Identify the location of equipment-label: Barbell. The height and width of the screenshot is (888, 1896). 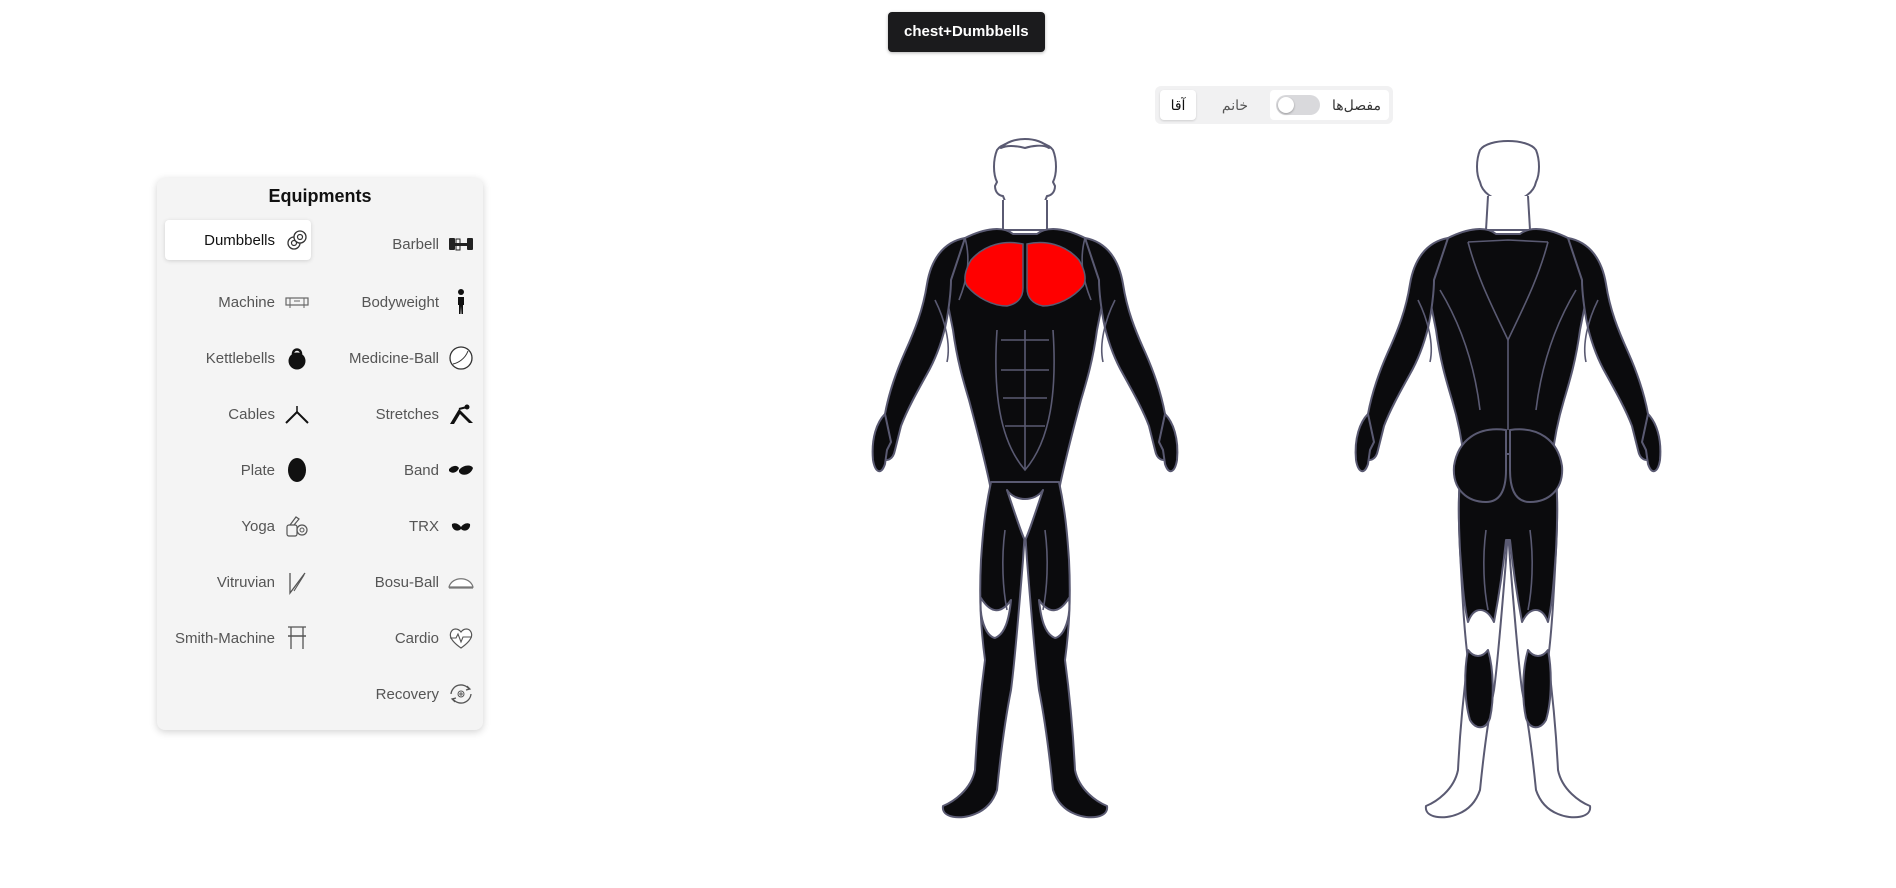
(415, 244).